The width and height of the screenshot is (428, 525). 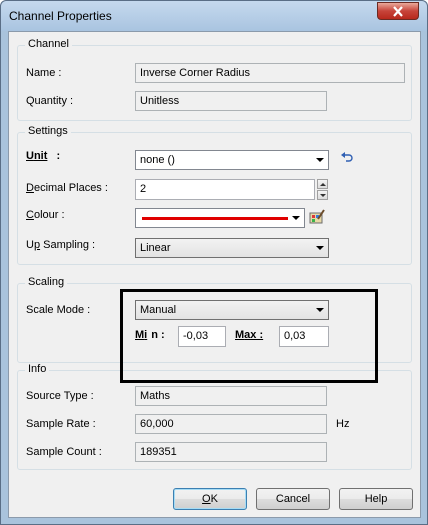 I want to click on quantity-field: Unitless, so click(x=231, y=101).